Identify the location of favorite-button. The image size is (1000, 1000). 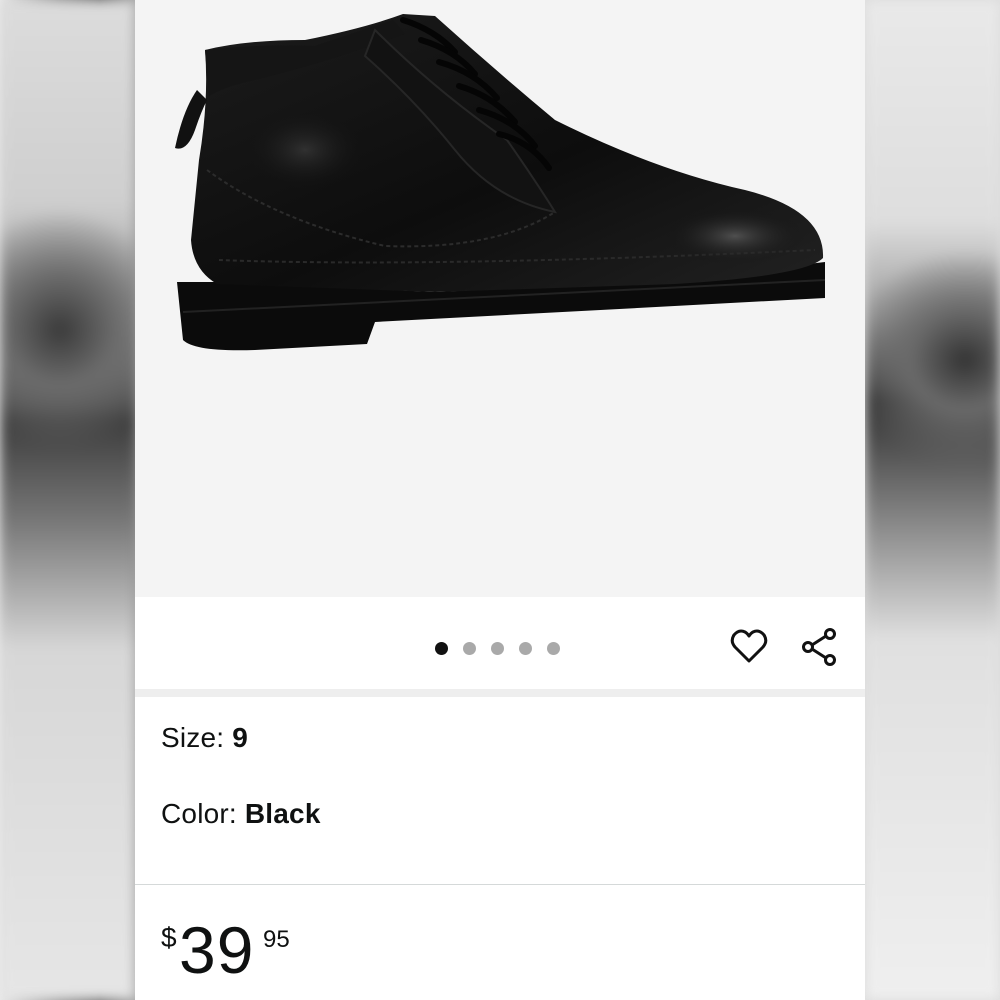
(749, 647).